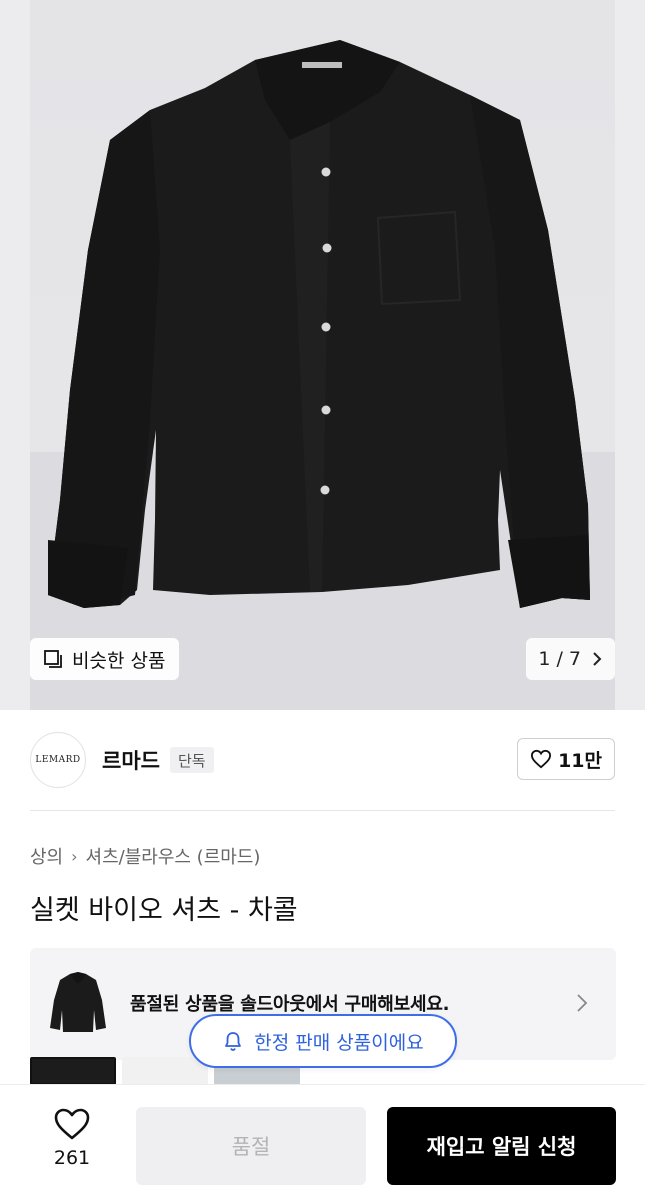 The width and height of the screenshot is (645, 1200). What do you see at coordinates (549, 571) in the screenshot?
I see `shirt-right-cuff` at bounding box center [549, 571].